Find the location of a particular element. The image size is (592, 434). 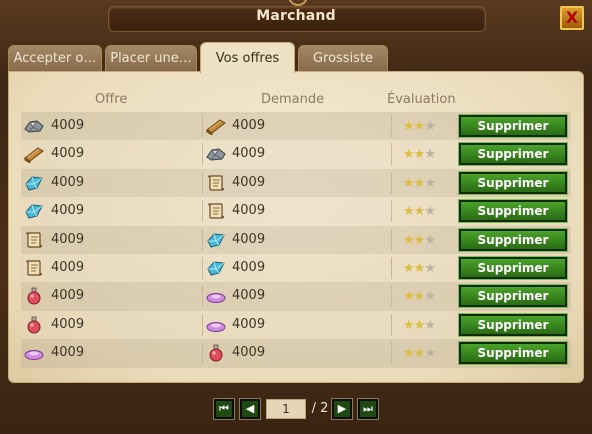

previous-page-button: ◀ is located at coordinates (250, 409).